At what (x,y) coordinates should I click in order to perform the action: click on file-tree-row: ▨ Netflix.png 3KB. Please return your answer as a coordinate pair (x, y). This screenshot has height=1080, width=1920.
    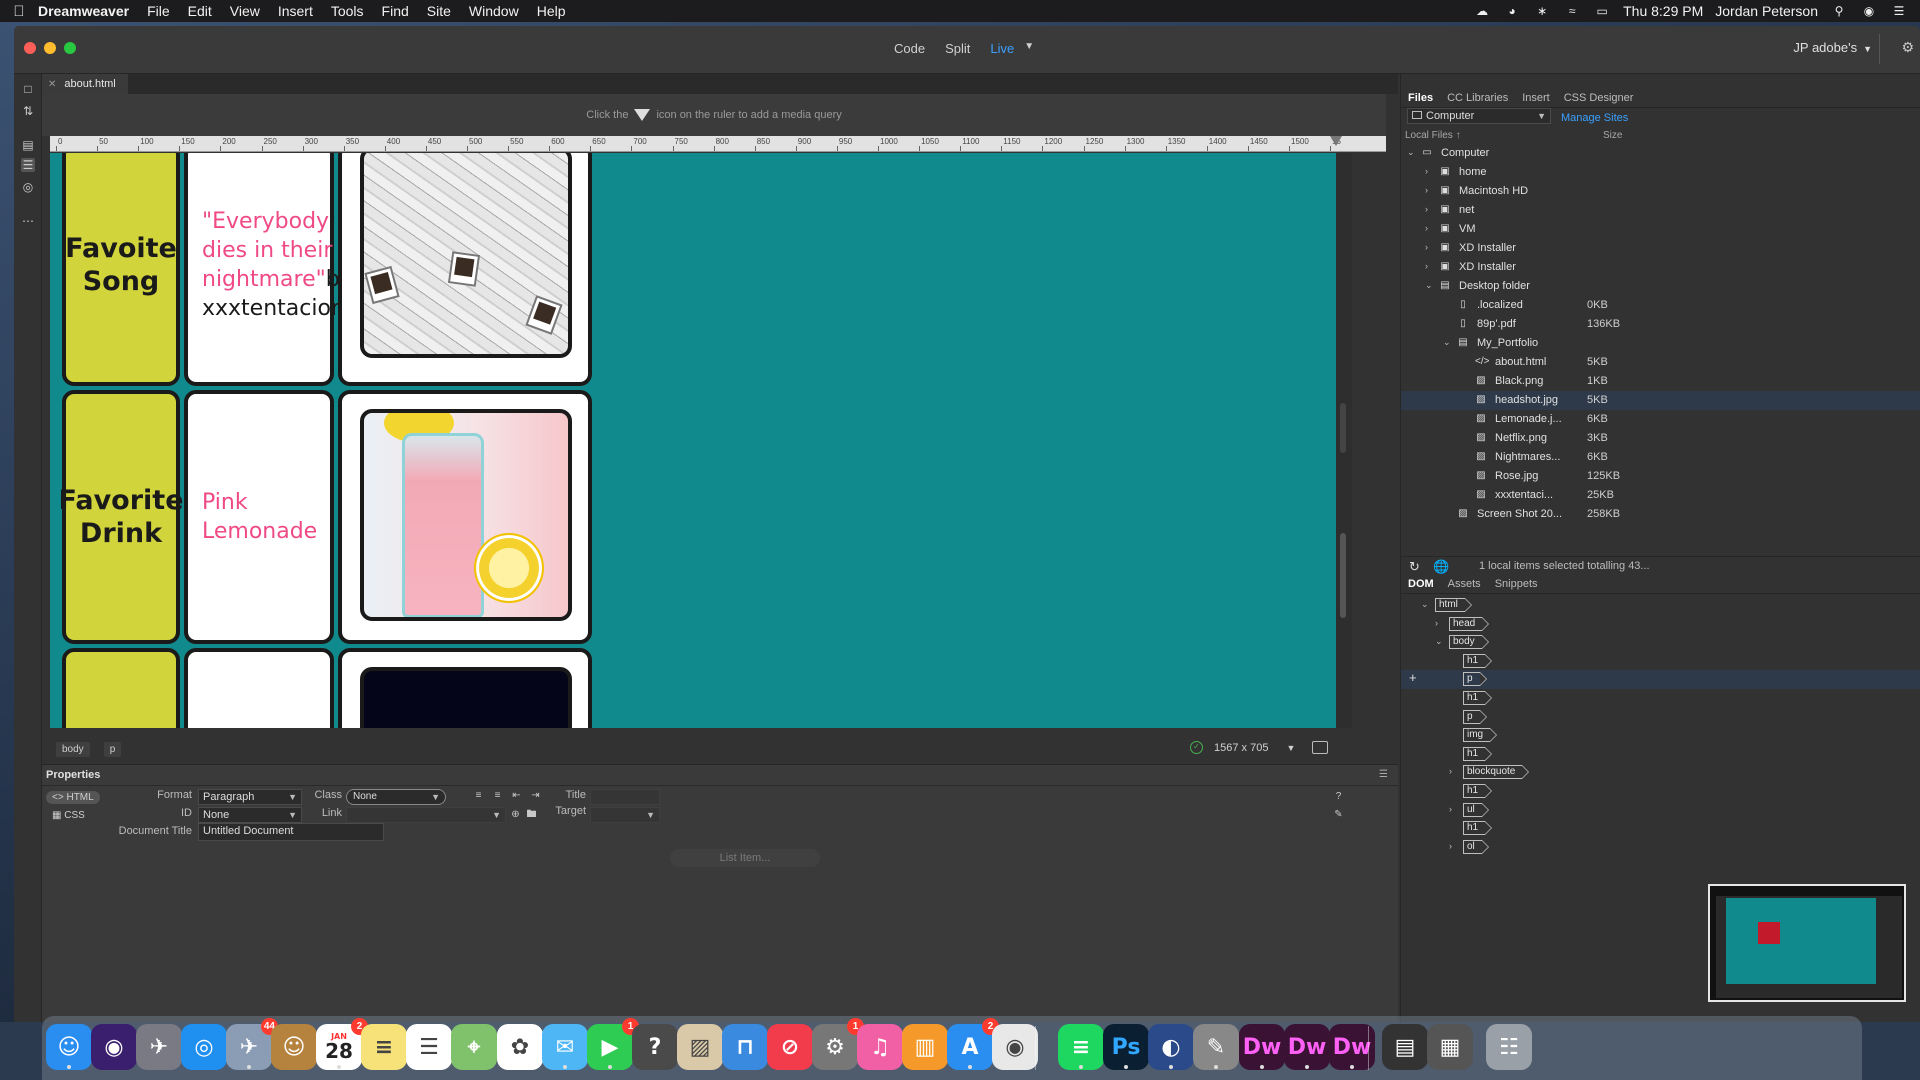
    Looking at the image, I should click on (1660, 438).